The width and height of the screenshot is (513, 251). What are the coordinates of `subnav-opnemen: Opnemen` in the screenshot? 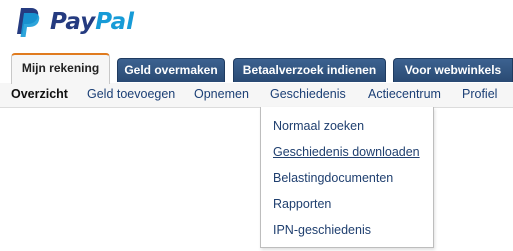 It's located at (221, 95).